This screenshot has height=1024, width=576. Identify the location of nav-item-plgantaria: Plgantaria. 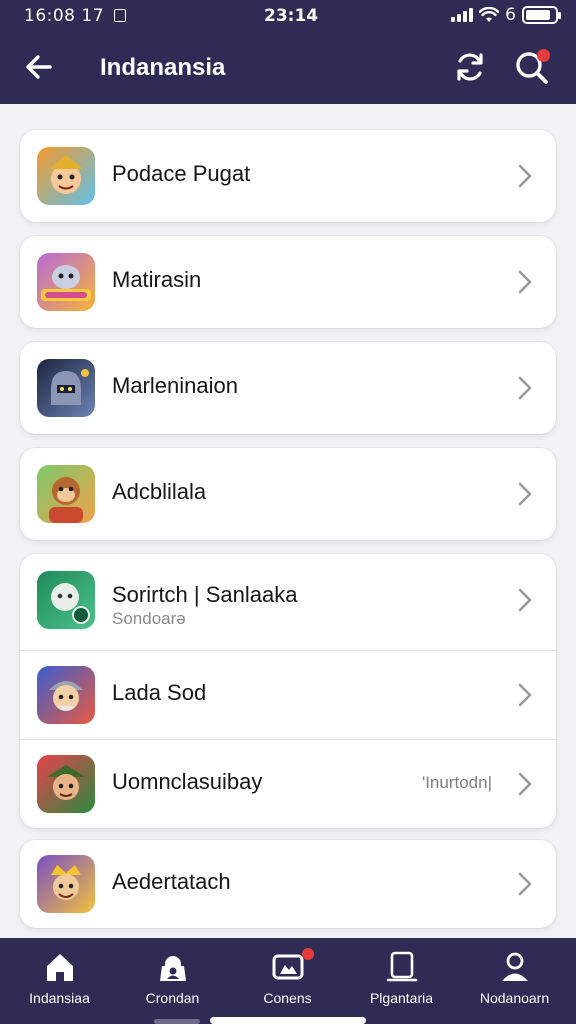
(401, 981).